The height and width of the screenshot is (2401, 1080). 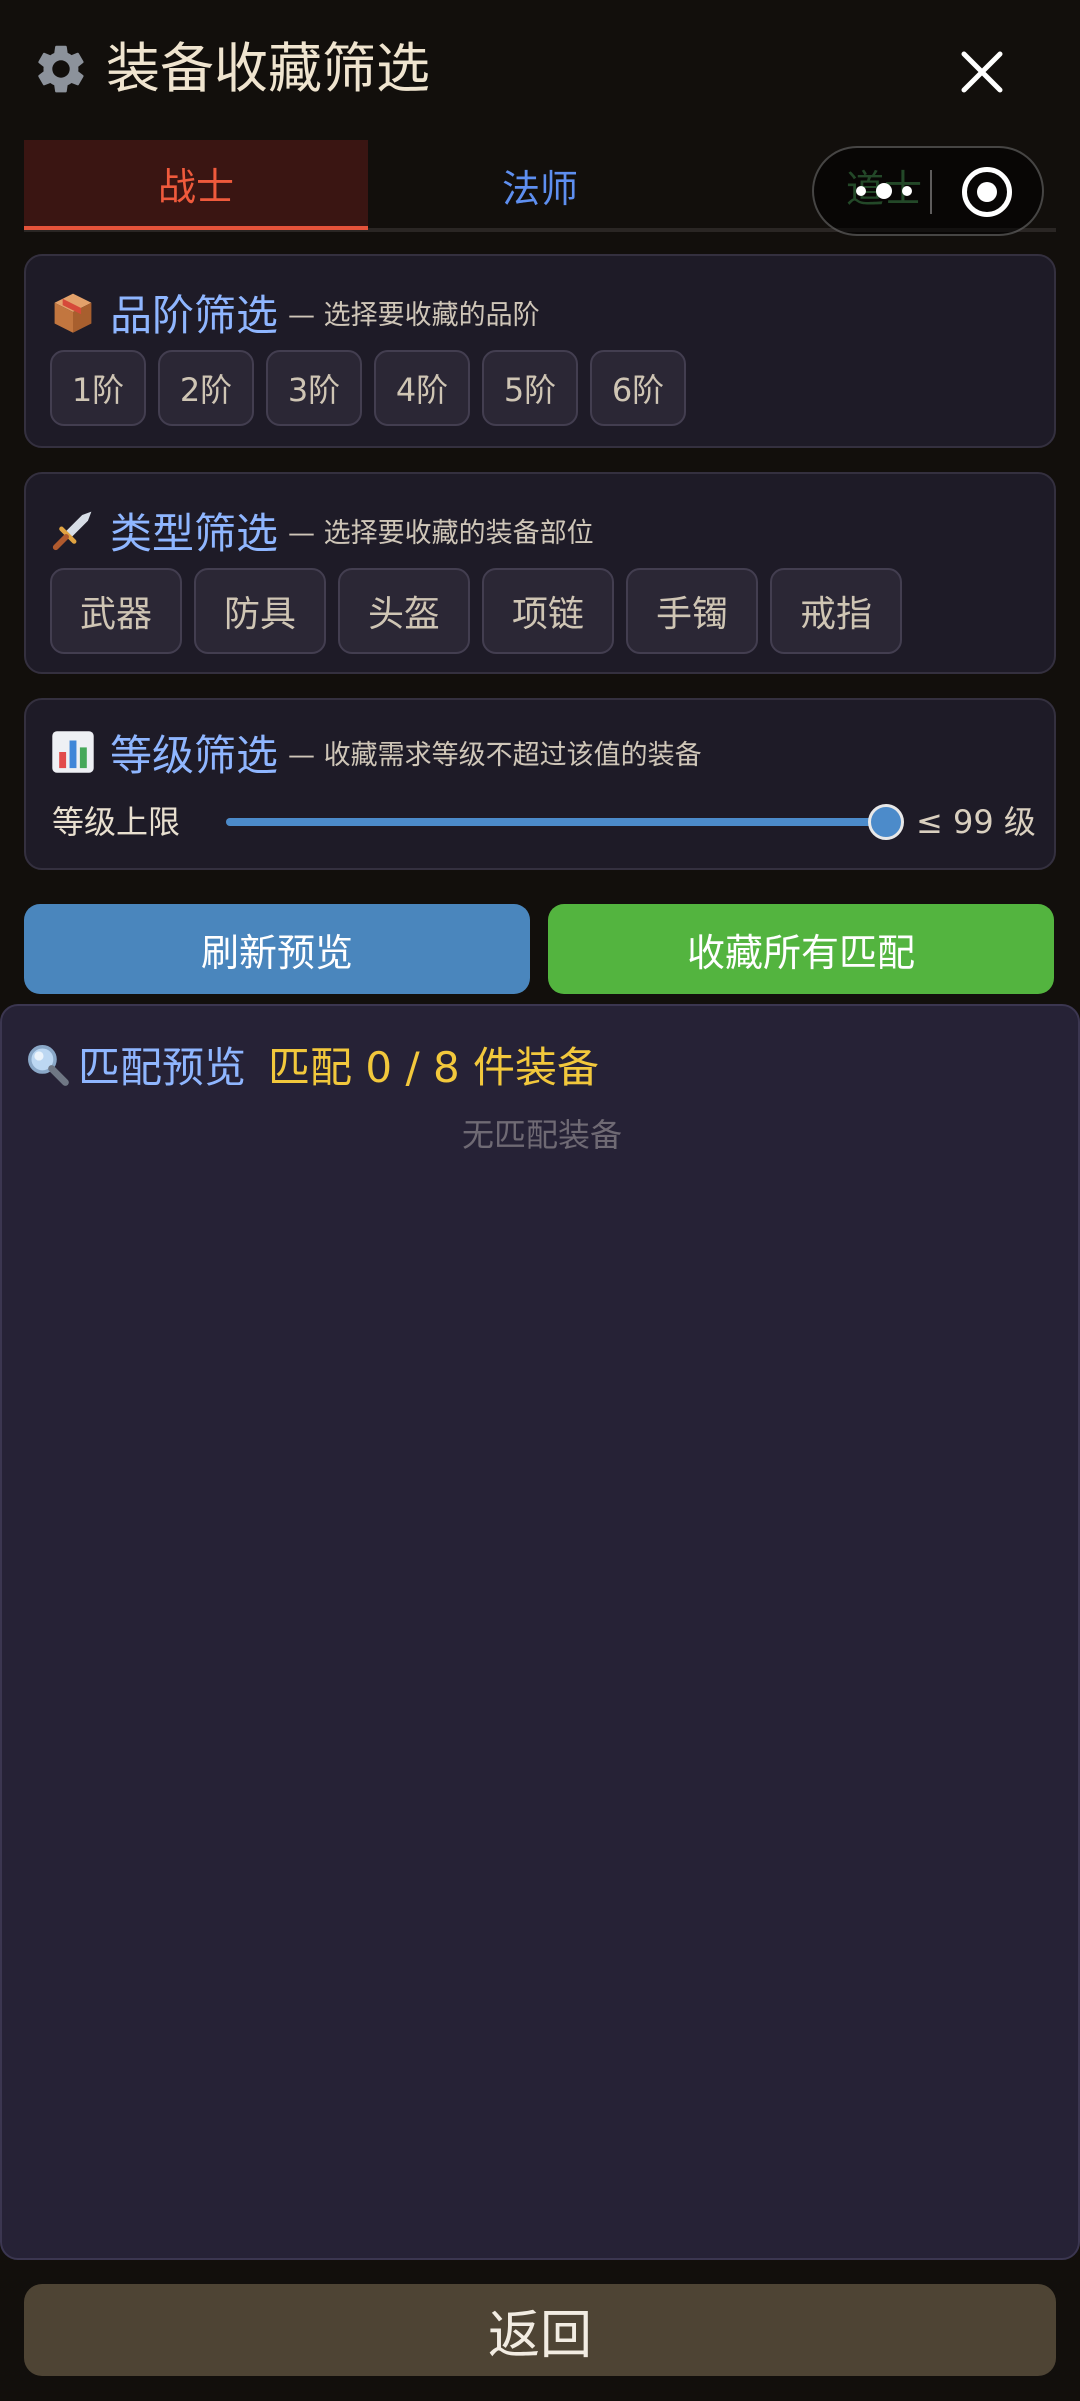 I want to click on level-filter-header: 等级筛选 — 收藏需求等级不超过该值的装备, so click(x=376, y=752).